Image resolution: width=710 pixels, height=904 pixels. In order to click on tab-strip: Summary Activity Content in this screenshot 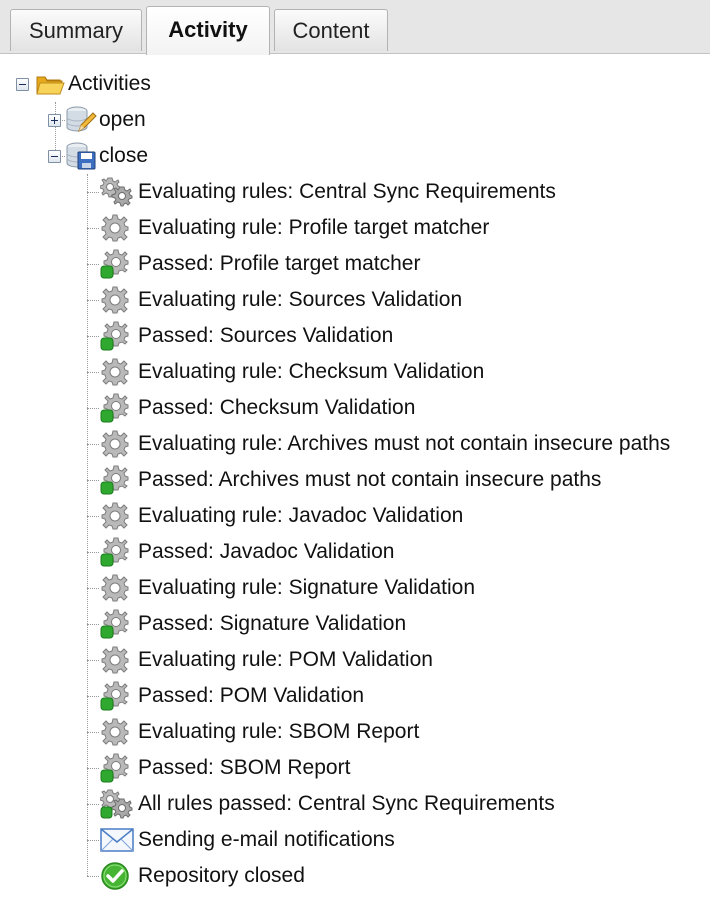, I will do `click(355, 27)`.